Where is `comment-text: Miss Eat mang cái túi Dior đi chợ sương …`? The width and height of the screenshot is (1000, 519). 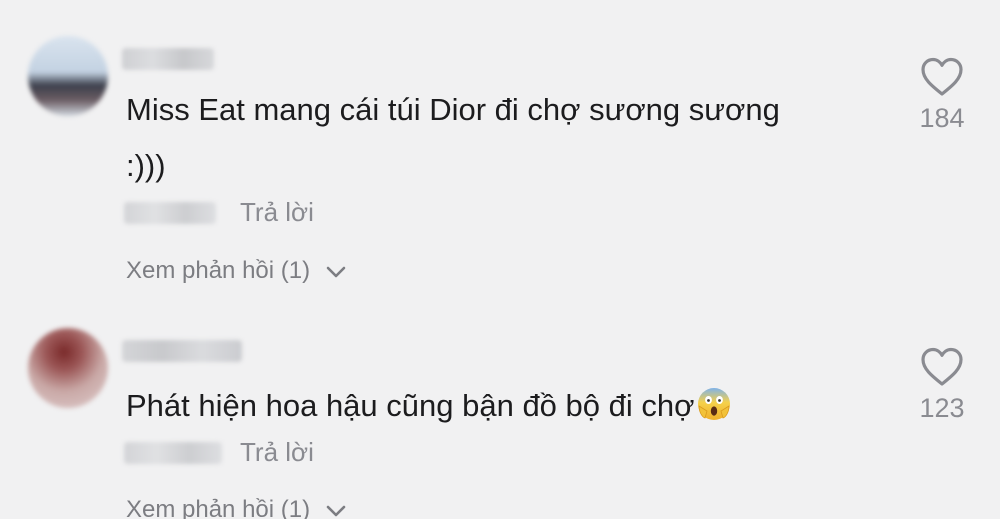 comment-text: Miss Eat mang cái túi Dior đi chợ sương … is located at coordinates (453, 137).